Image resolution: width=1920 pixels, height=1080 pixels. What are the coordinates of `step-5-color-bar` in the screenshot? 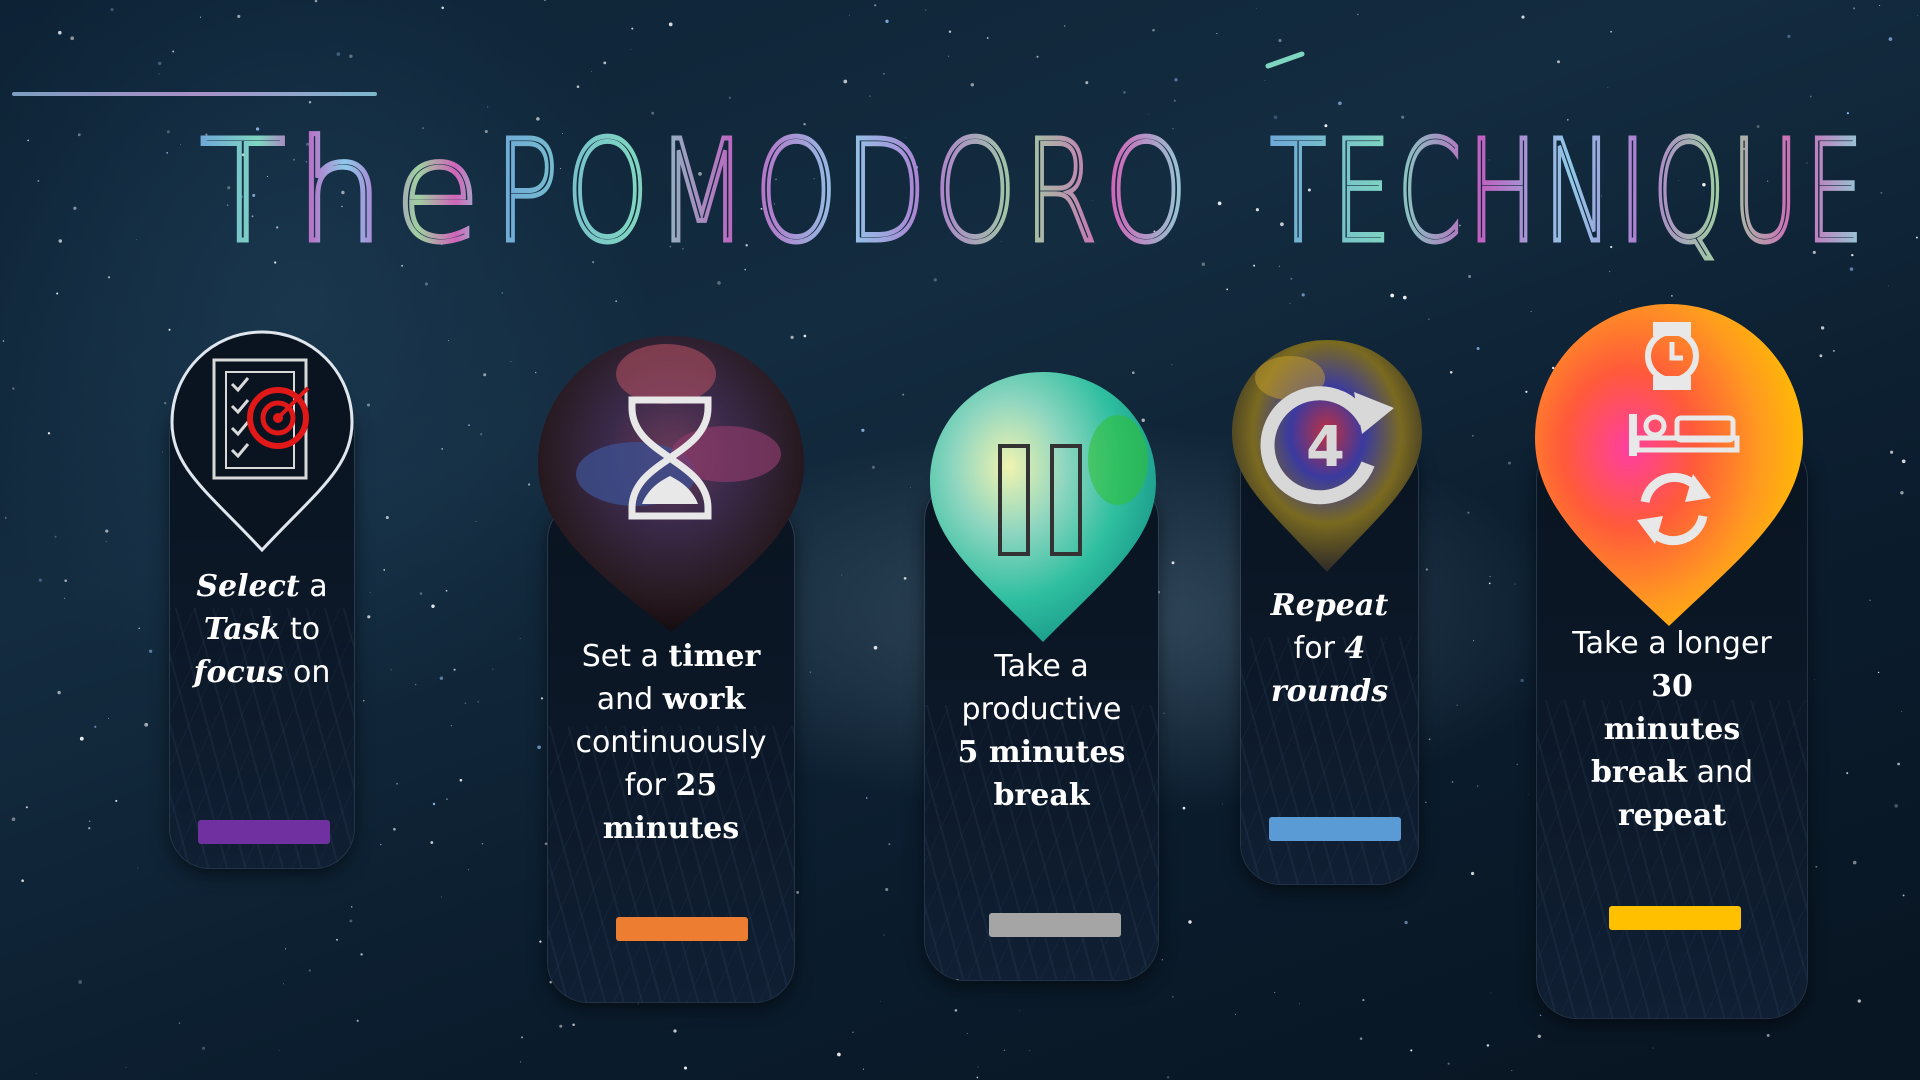 It's located at (1675, 918).